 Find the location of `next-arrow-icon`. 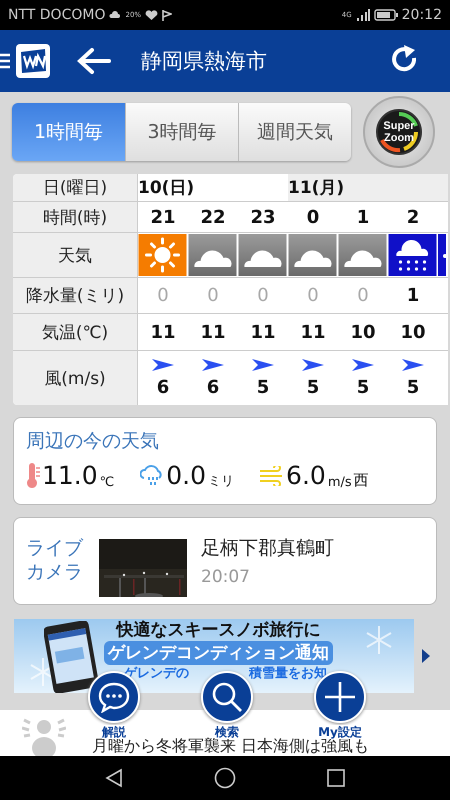

next-arrow-icon is located at coordinates (426, 656).